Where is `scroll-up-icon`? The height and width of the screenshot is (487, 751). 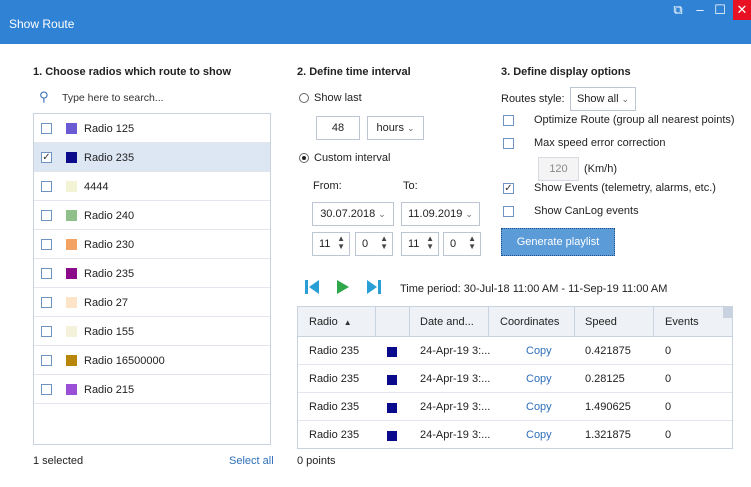
scroll-up-icon is located at coordinates (727, 312).